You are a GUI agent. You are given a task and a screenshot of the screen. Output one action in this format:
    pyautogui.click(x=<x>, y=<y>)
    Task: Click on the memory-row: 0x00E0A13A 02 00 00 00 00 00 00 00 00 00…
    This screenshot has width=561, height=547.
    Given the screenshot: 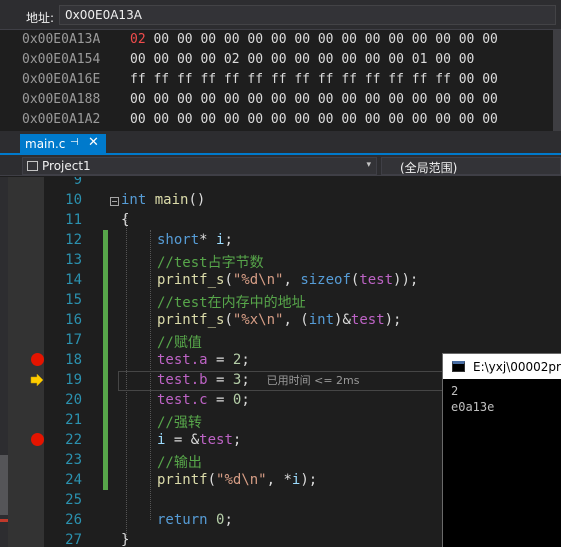 What is the action you would take?
    pyautogui.click(x=280, y=40)
    